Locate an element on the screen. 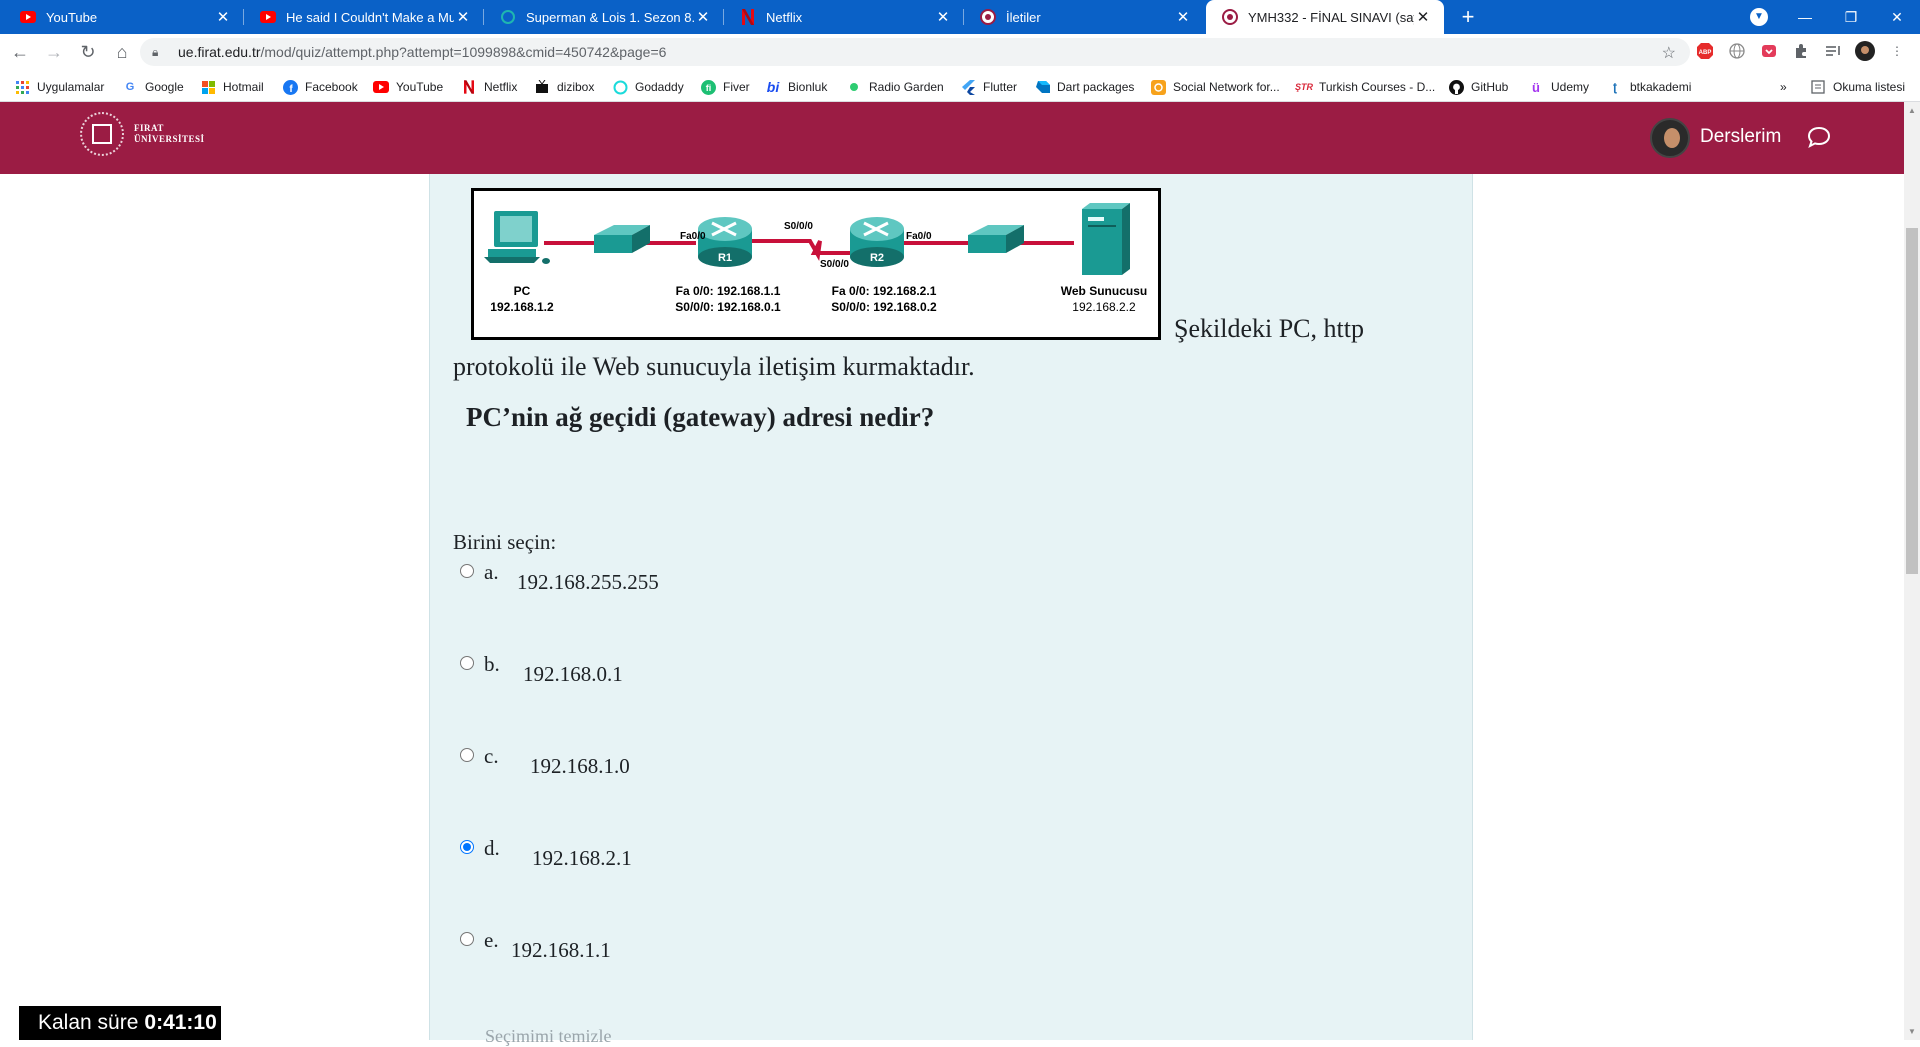  tab-search-icon: ▼ is located at coordinates (1759, 17).